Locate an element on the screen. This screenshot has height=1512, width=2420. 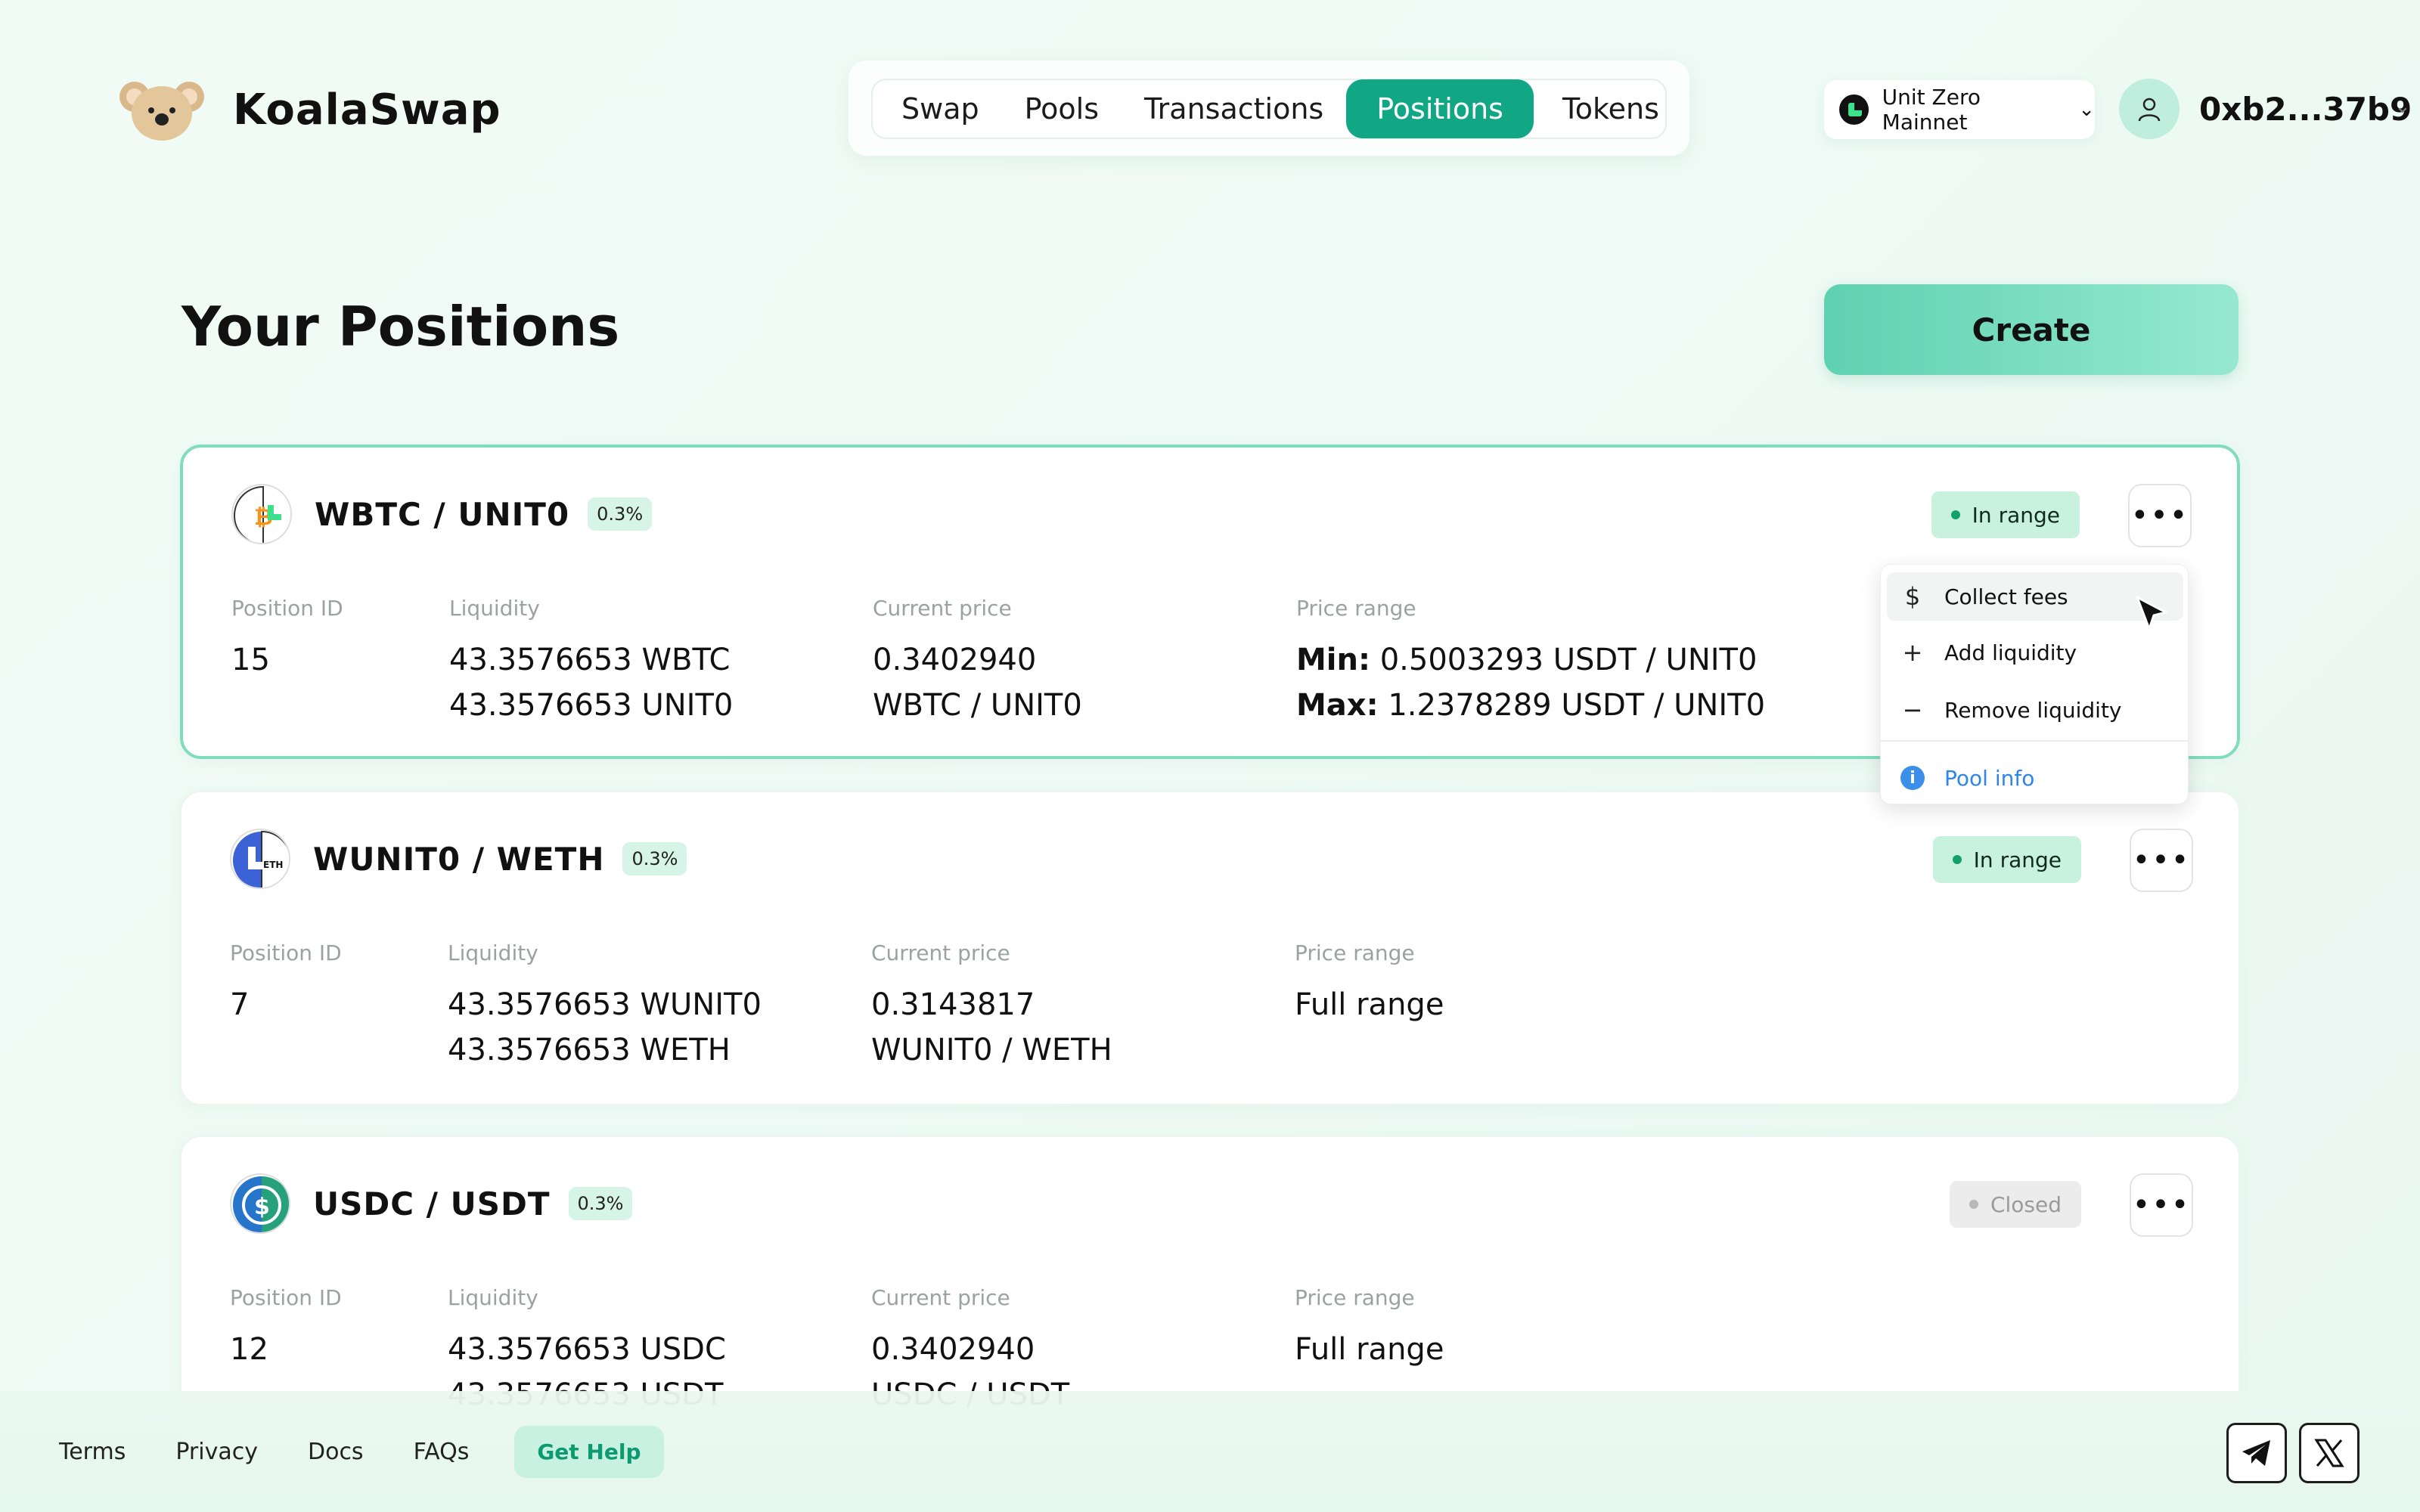
brand-logo: KoalaSwap is located at coordinates (309, 110).